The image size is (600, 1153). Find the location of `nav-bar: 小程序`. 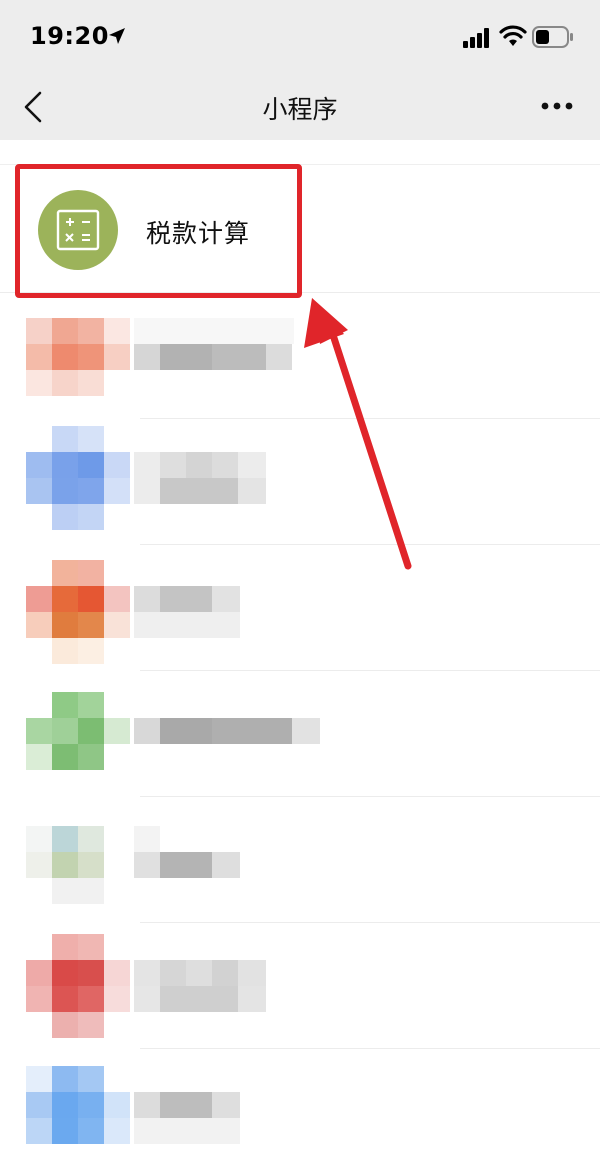

nav-bar: 小程序 is located at coordinates (300, 108).